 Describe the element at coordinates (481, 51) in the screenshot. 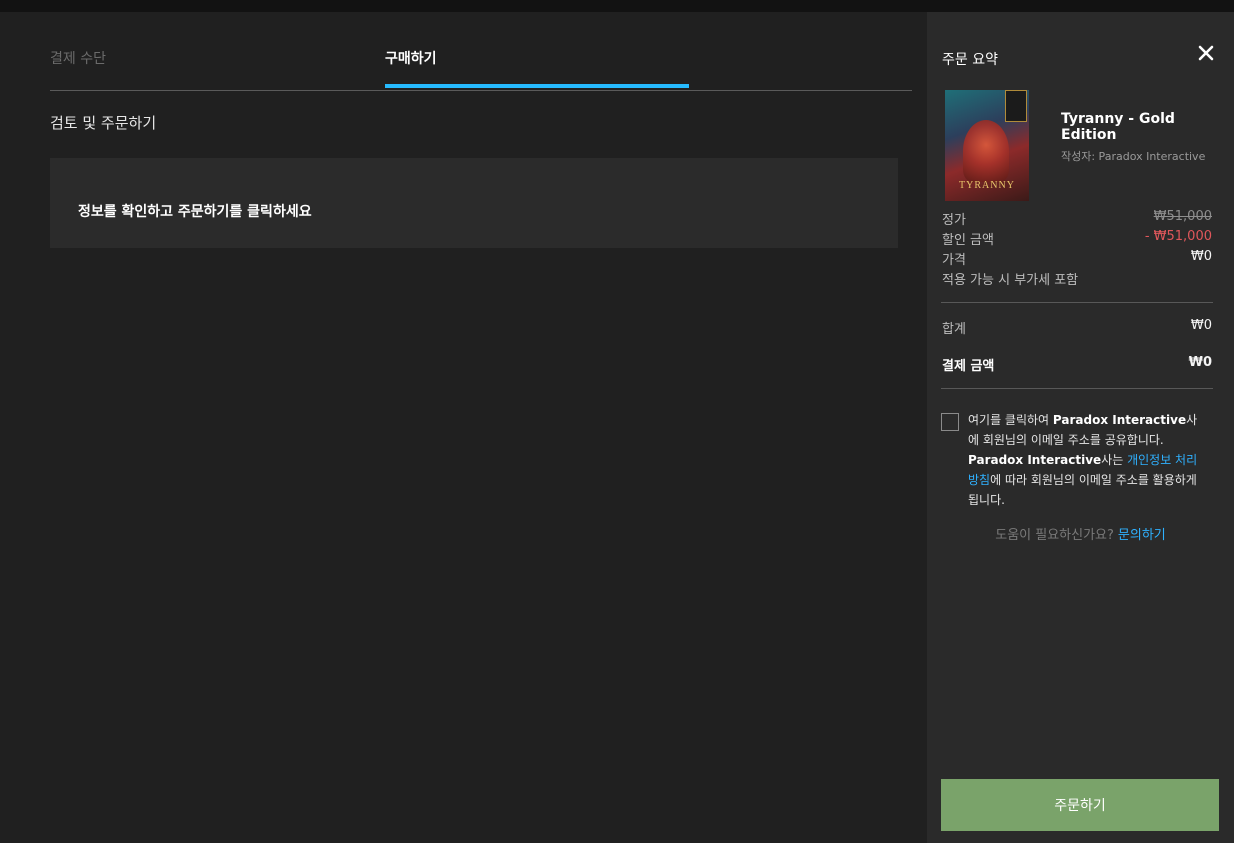

I see `checkout-steps: 결제 수단 구매하기` at that location.